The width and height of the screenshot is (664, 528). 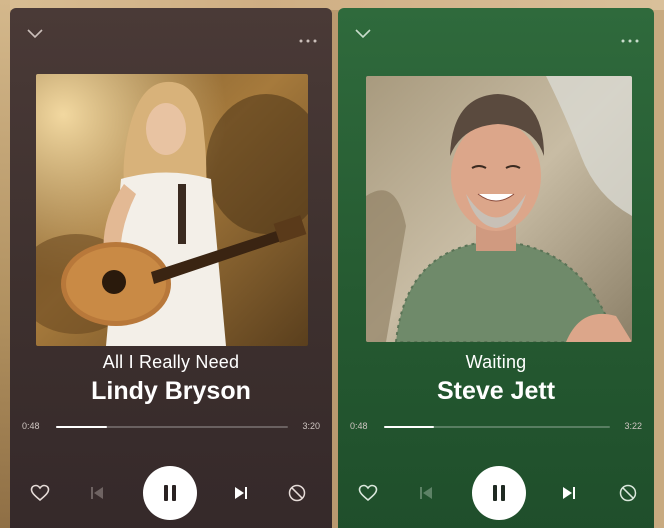 I want to click on artist-name: Lindy Bryson, so click(x=171, y=391).